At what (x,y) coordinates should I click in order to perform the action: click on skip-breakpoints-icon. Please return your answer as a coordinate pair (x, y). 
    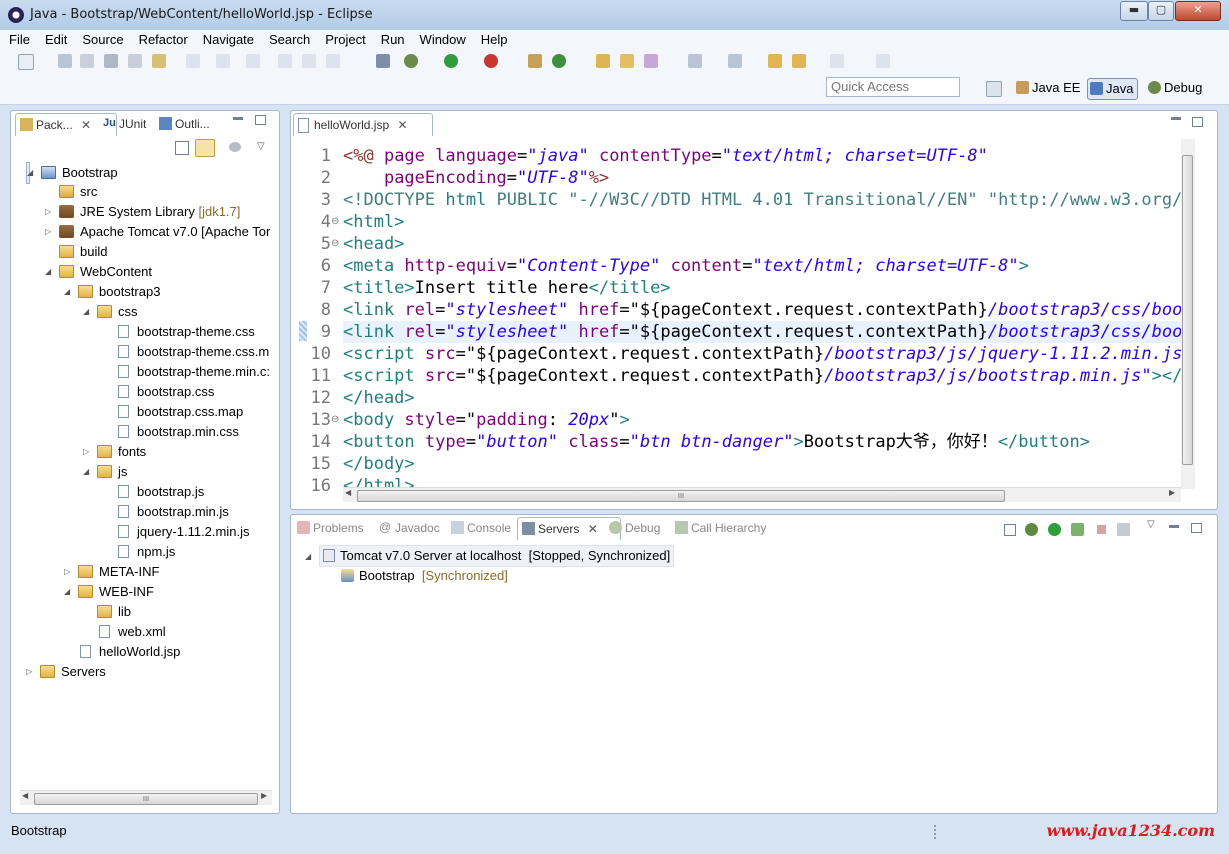
    Looking at the image, I should click on (383, 61).